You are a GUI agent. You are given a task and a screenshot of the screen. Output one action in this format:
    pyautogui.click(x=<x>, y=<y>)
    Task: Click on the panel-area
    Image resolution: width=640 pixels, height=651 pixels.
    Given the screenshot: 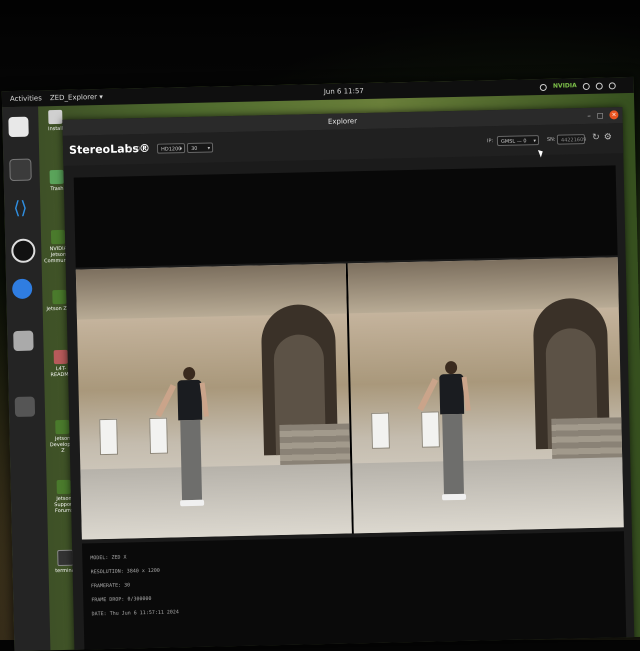 What is the action you would take?
    pyautogui.click(x=345, y=216)
    